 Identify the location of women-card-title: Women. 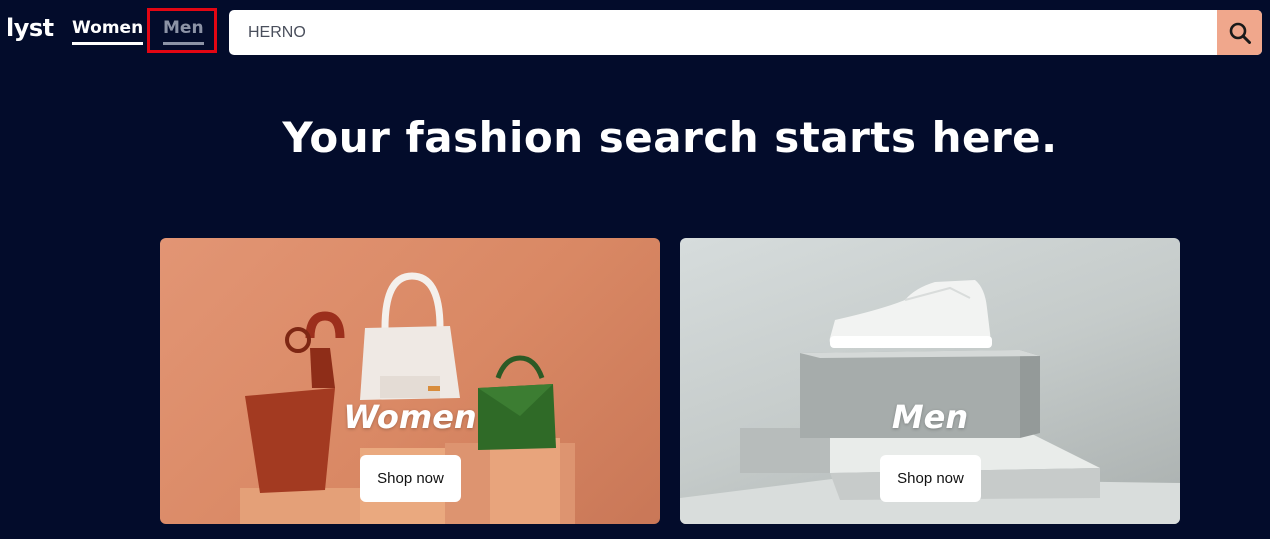
(410, 417).